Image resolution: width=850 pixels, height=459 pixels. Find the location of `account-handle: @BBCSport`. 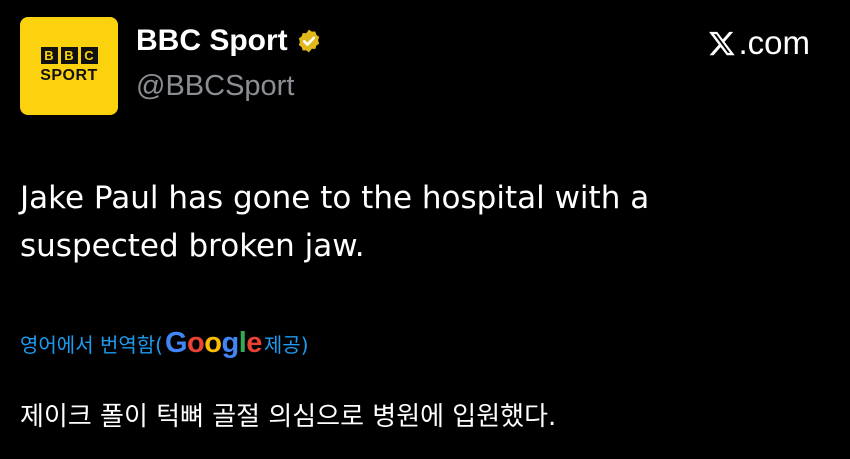

account-handle: @BBCSport is located at coordinates (215, 86).